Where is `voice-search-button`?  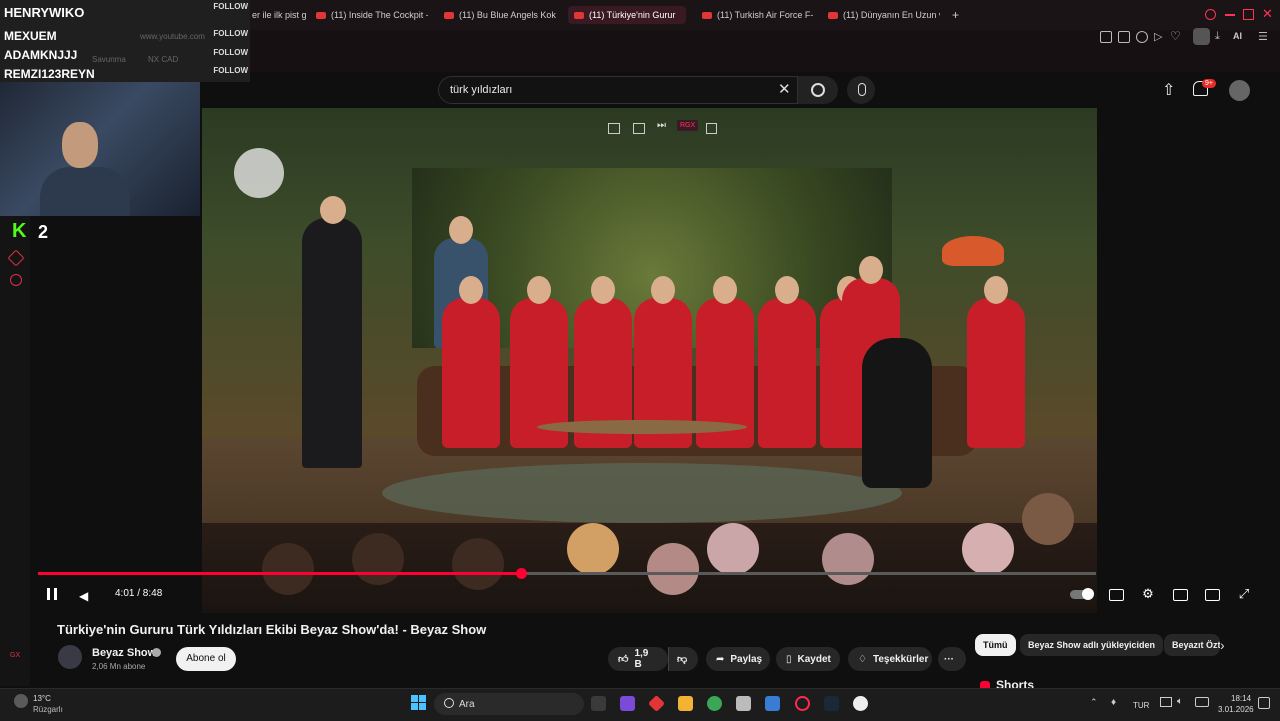 voice-search-button is located at coordinates (861, 90).